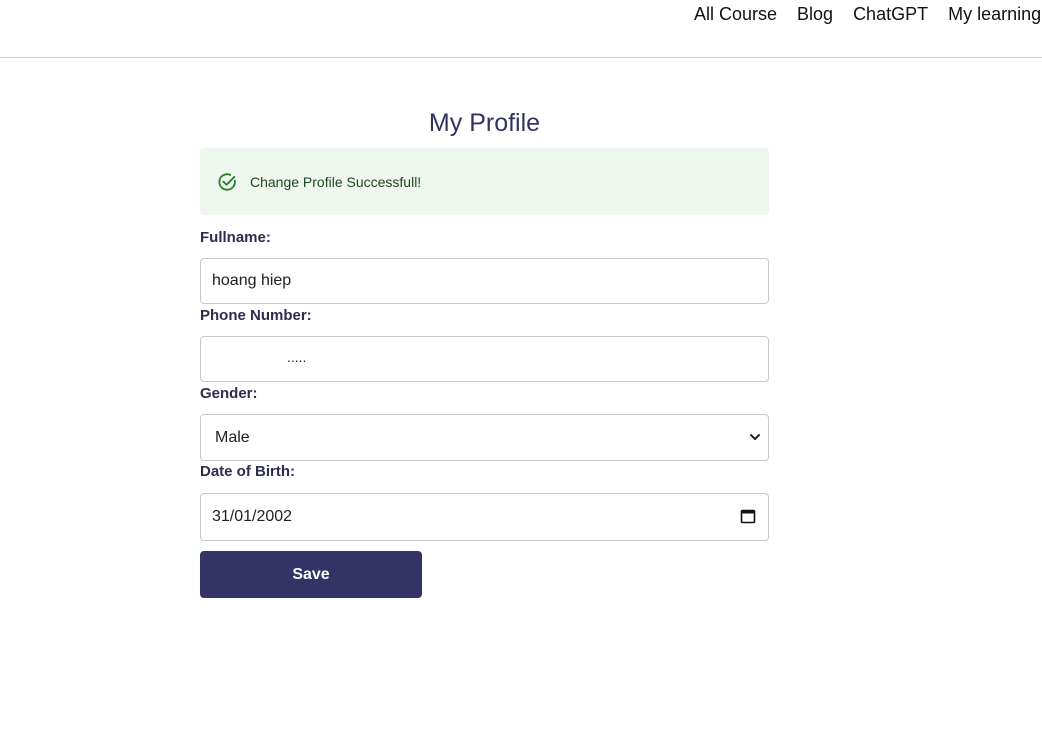  What do you see at coordinates (735, 14) in the screenshot?
I see `nav-all-course: All Course` at bounding box center [735, 14].